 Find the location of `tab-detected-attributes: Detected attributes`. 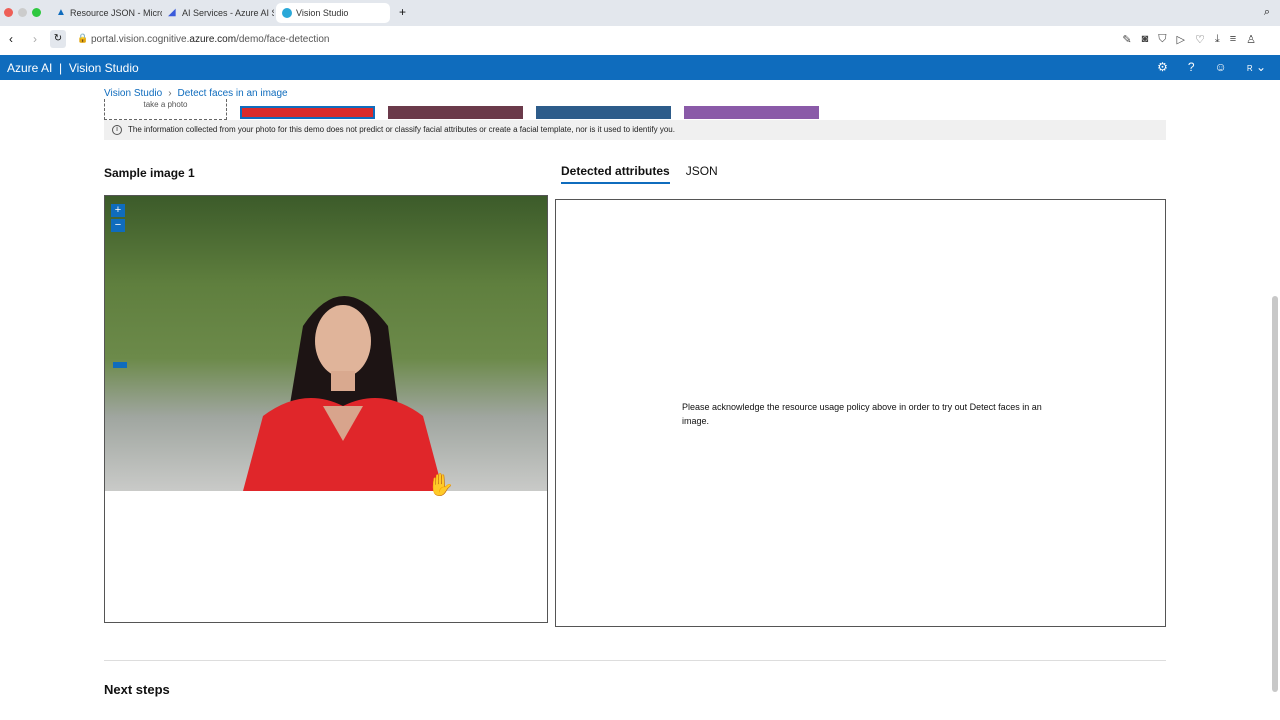

tab-detected-attributes: Detected attributes is located at coordinates (615, 174).